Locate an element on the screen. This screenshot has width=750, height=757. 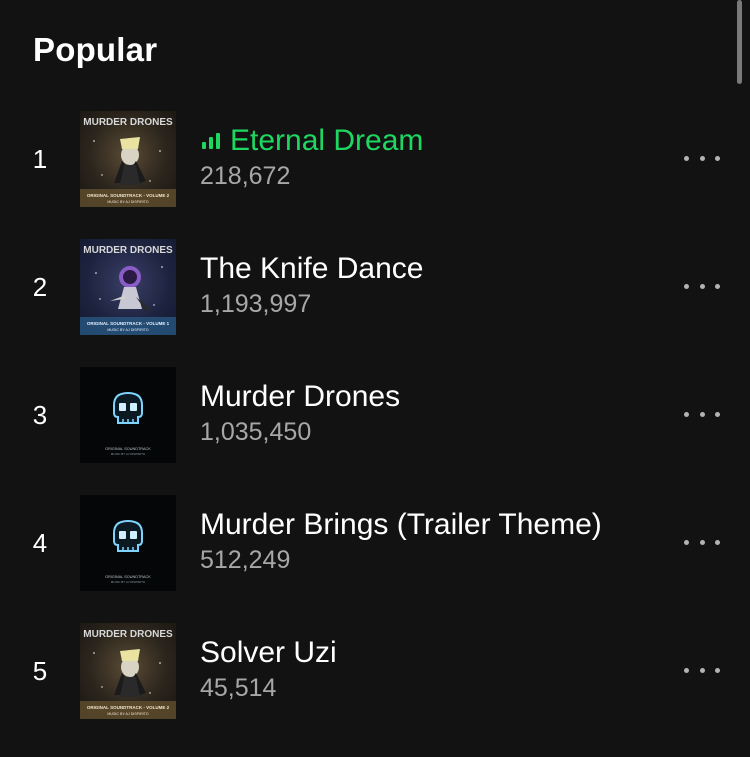
track-title: Murder Drones is located at coordinates (440, 397).